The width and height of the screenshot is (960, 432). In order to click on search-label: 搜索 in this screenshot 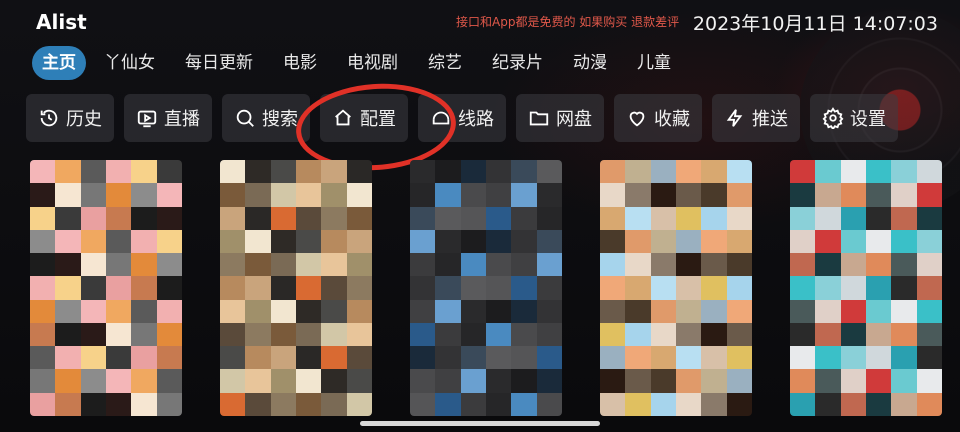, I will do `click(280, 119)`.